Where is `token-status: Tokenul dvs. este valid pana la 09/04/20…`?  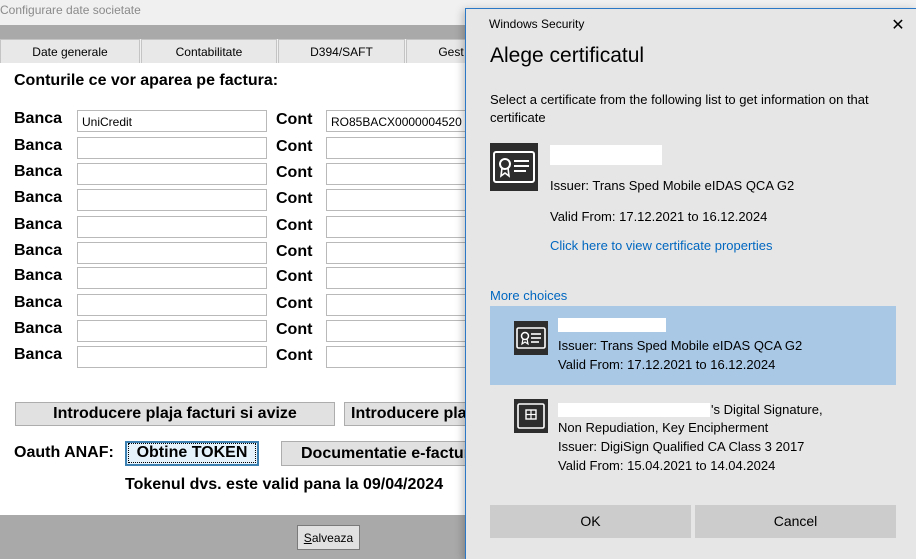 token-status: Tokenul dvs. este valid pana la 09/04/20… is located at coordinates (284, 484).